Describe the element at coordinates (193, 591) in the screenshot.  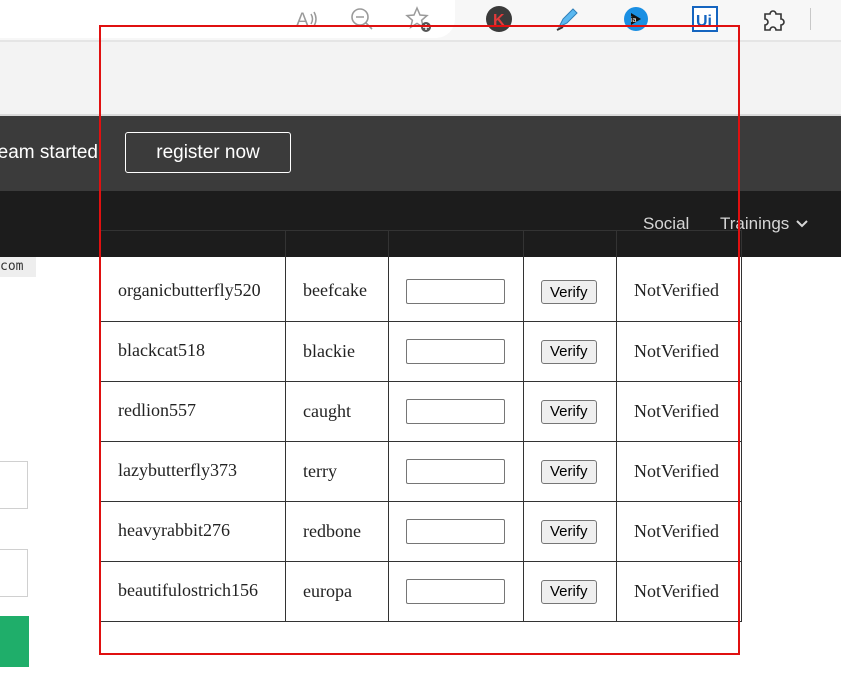
I see `username-cell: beautifulostrich156` at that location.